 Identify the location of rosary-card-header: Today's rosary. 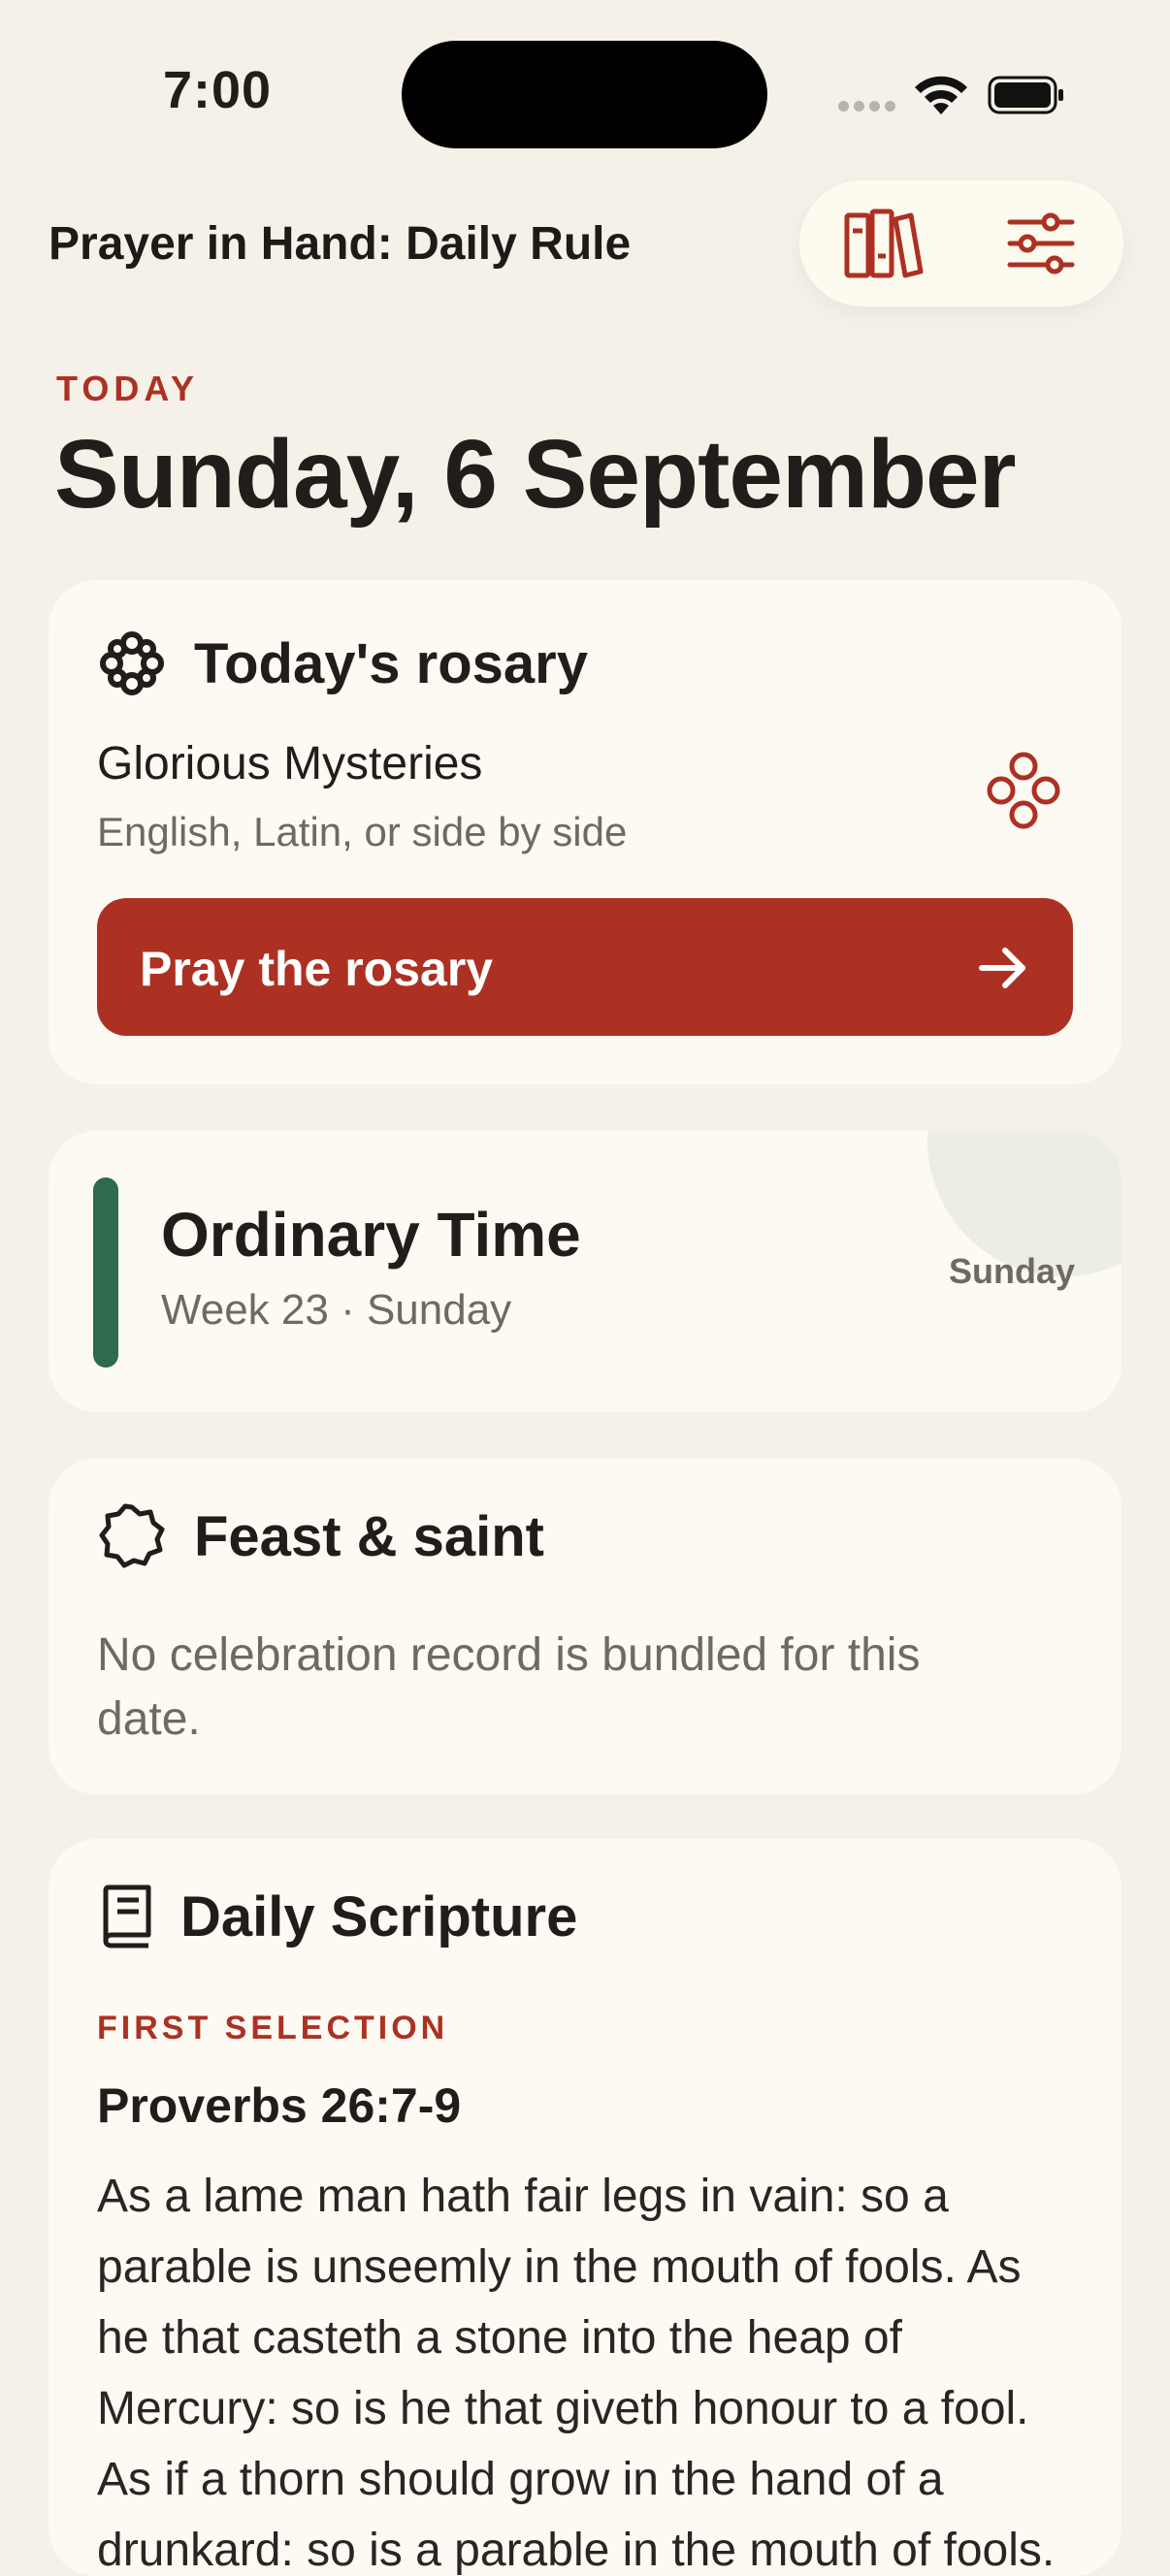
(342, 663).